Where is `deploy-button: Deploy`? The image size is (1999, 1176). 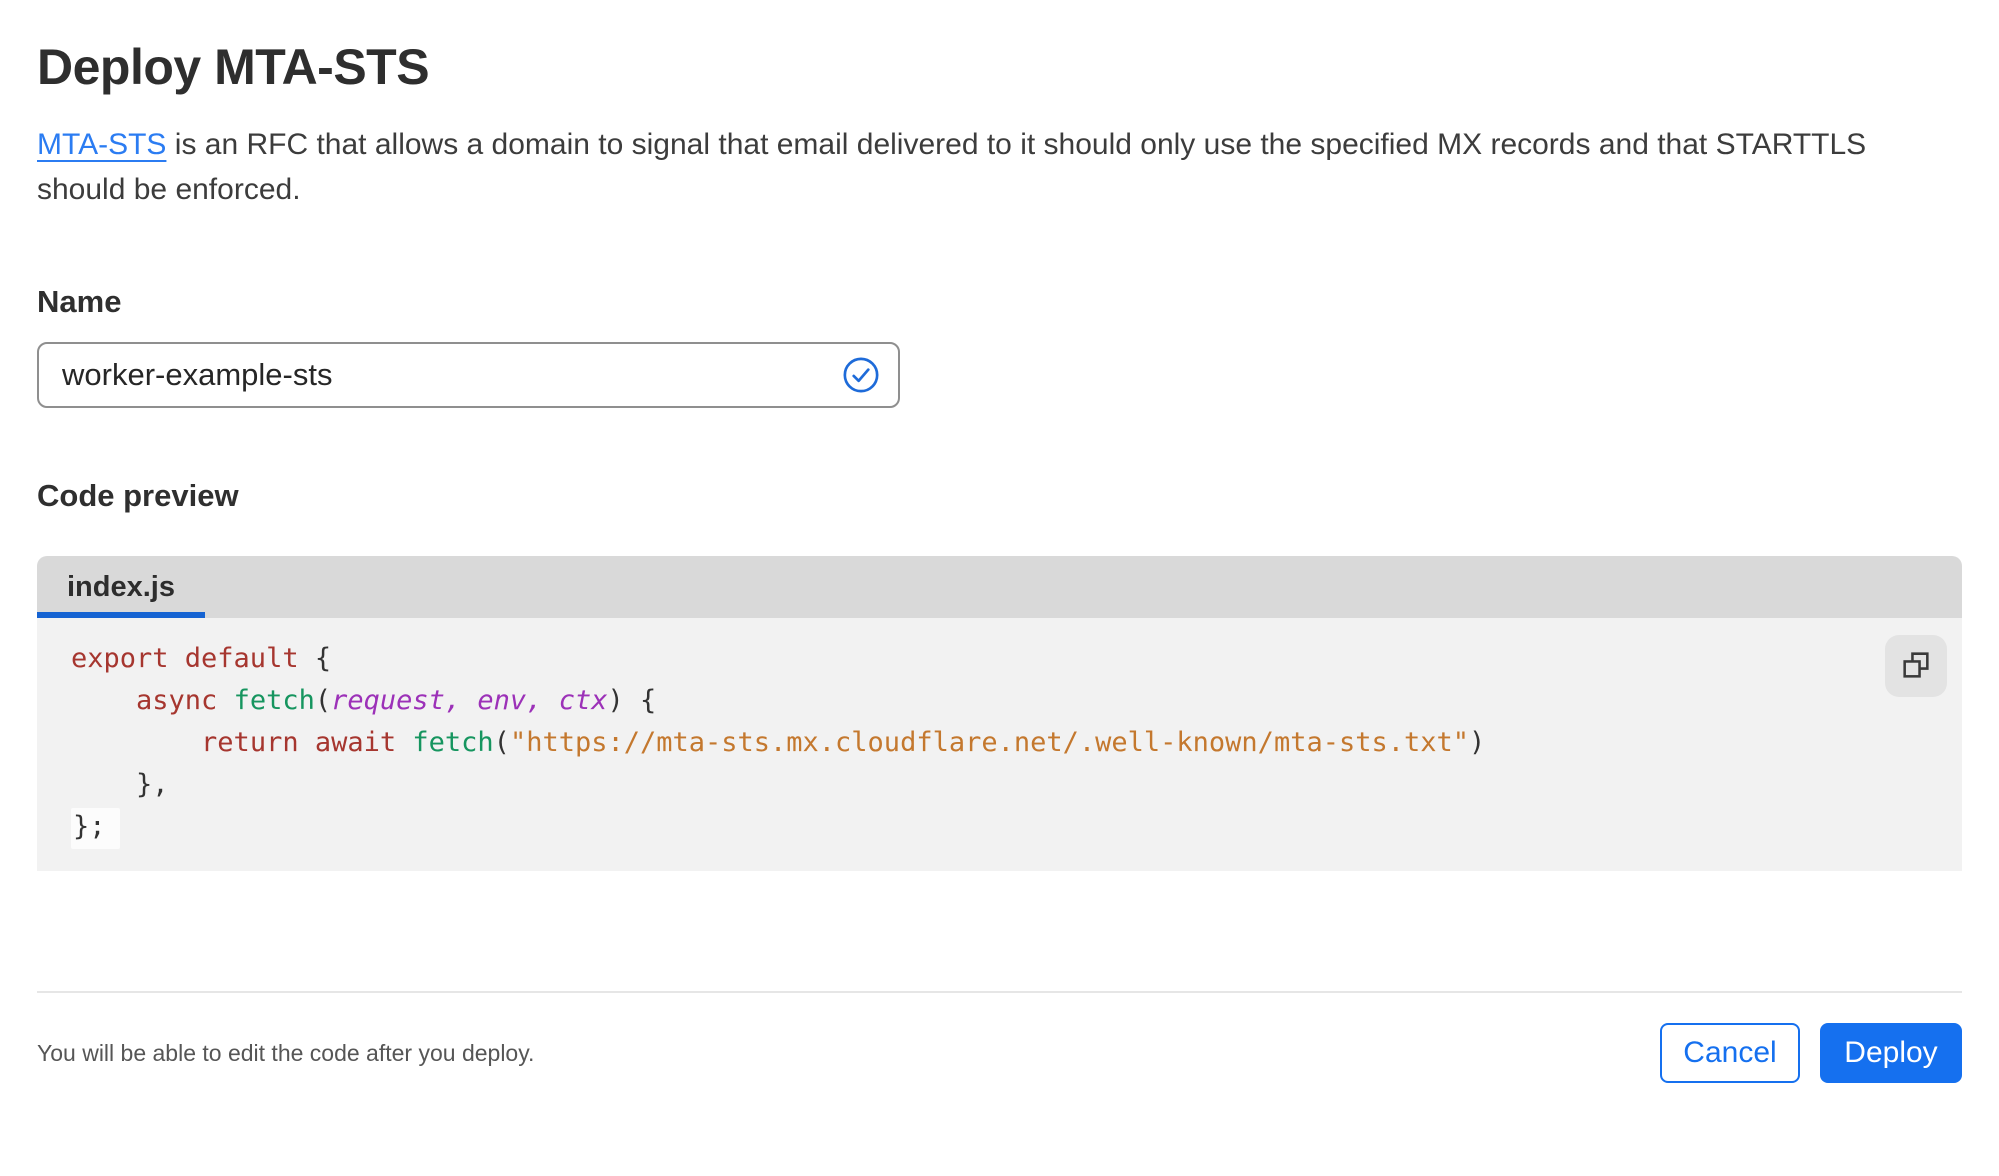 deploy-button: Deploy is located at coordinates (1891, 1053).